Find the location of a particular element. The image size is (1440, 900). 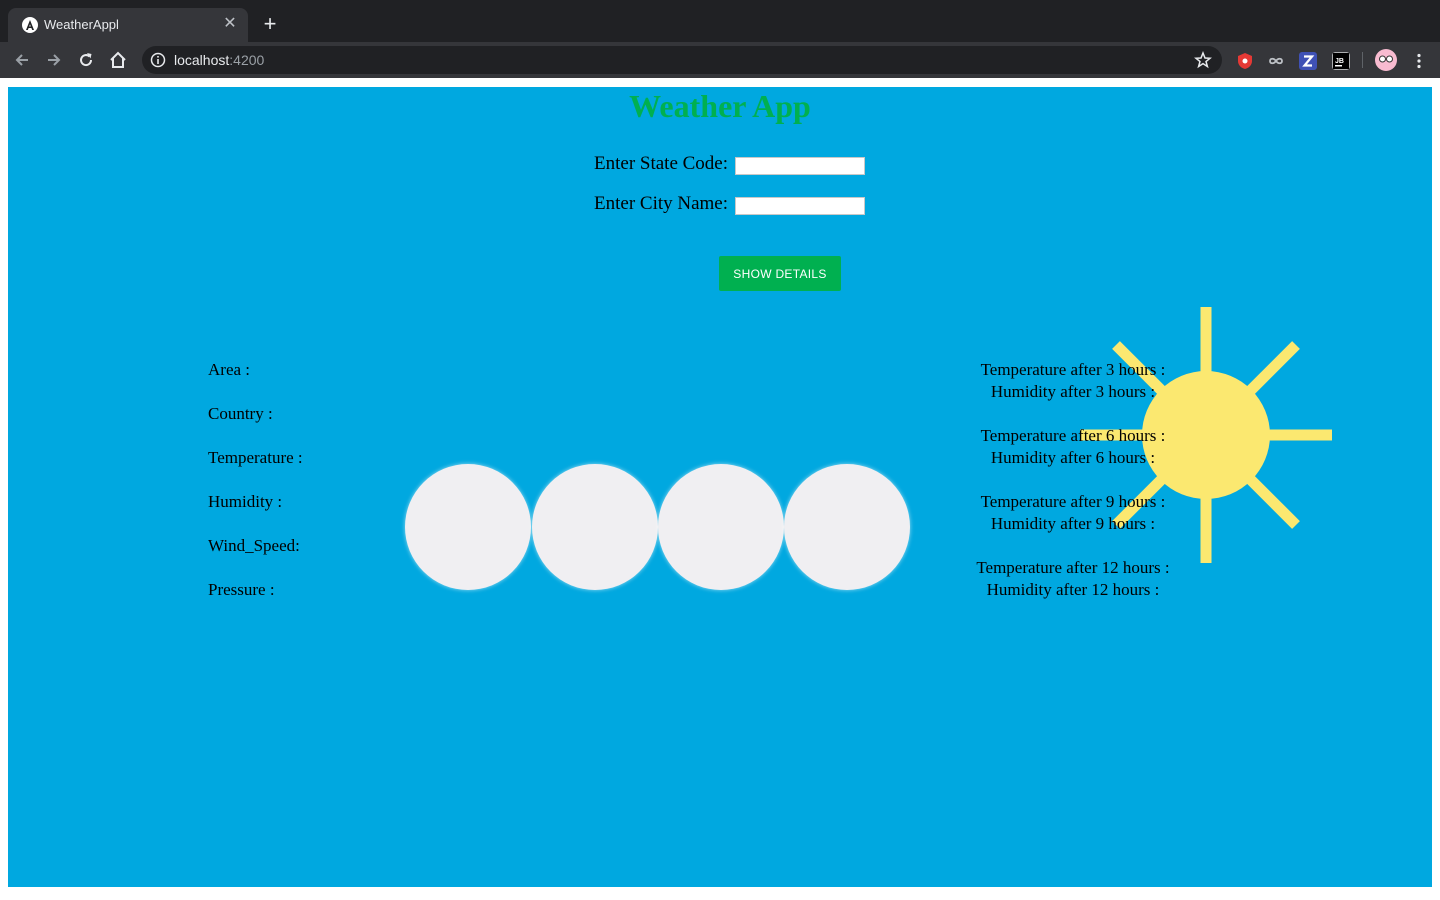

profile-avatar-icon is located at coordinates (1386, 60).